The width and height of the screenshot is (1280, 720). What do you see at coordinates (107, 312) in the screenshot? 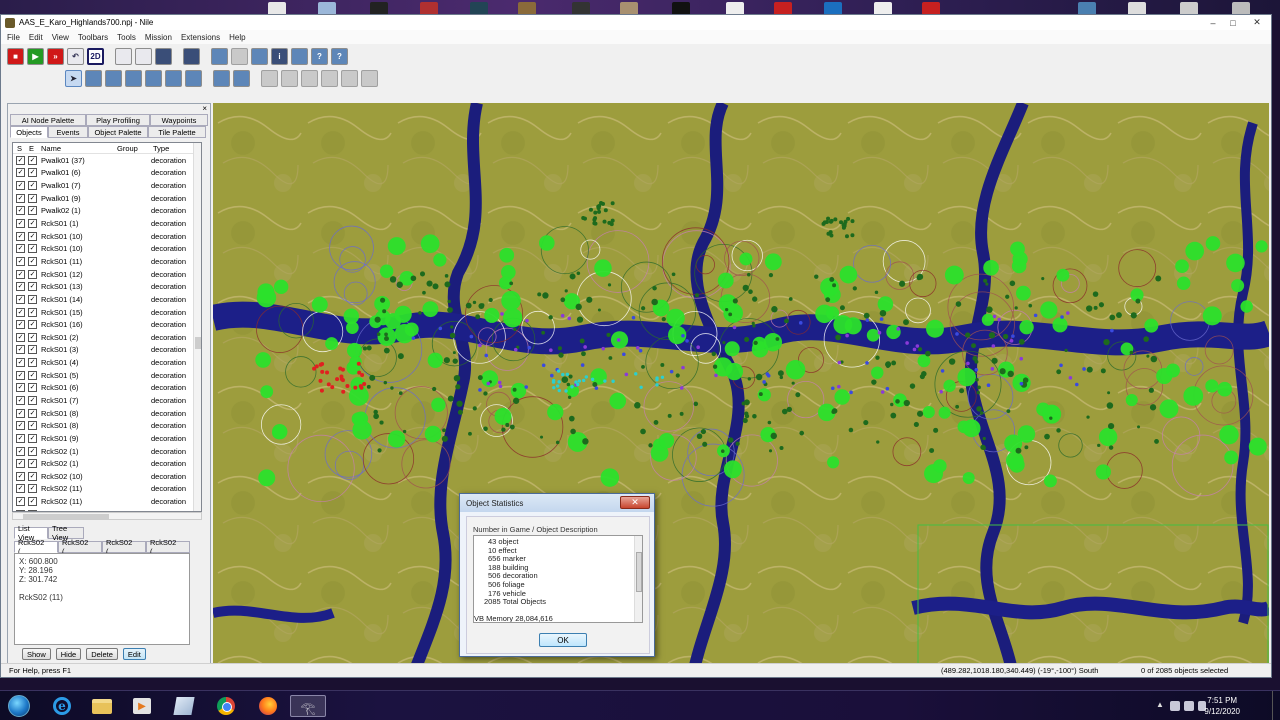
I see `table-row: ✓ ✓ RckS01 (15) decoration` at bounding box center [107, 312].